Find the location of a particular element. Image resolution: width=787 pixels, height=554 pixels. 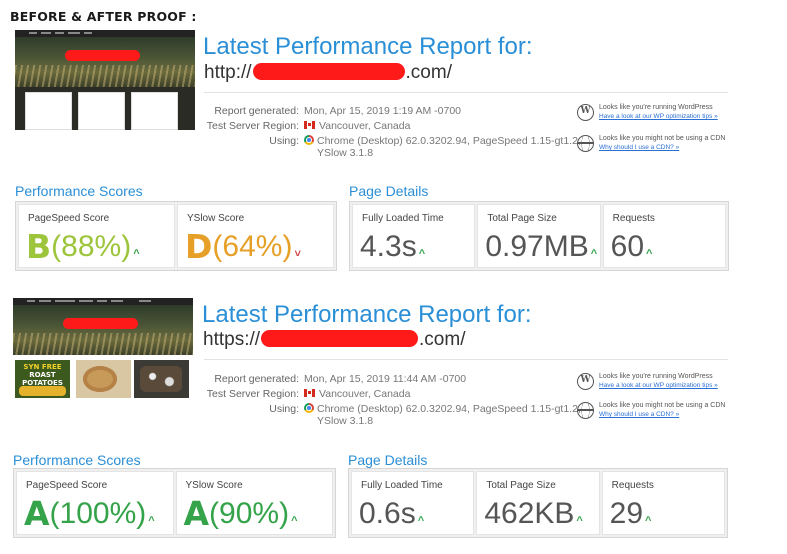

trend-down-icon: ˅ is located at coordinates (297, 254).